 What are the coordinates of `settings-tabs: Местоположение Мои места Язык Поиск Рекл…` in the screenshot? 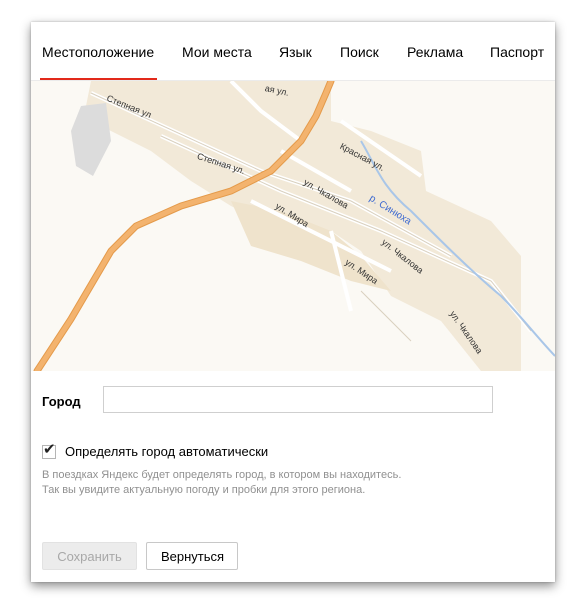 It's located at (293, 51).